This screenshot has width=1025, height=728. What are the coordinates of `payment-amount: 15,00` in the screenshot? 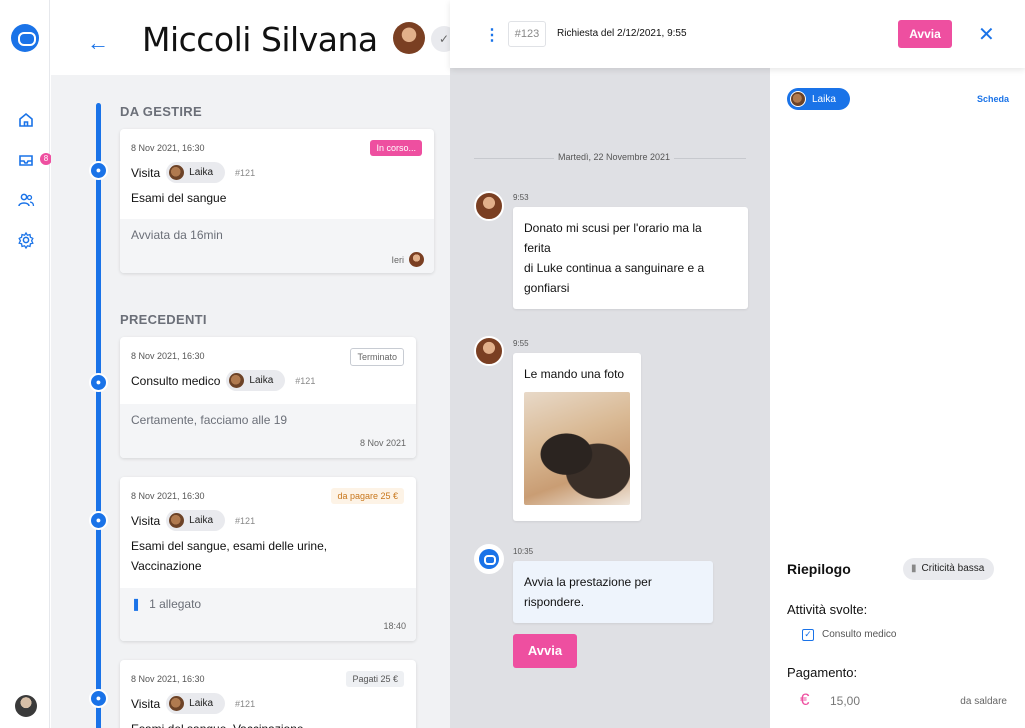 It's located at (845, 701).